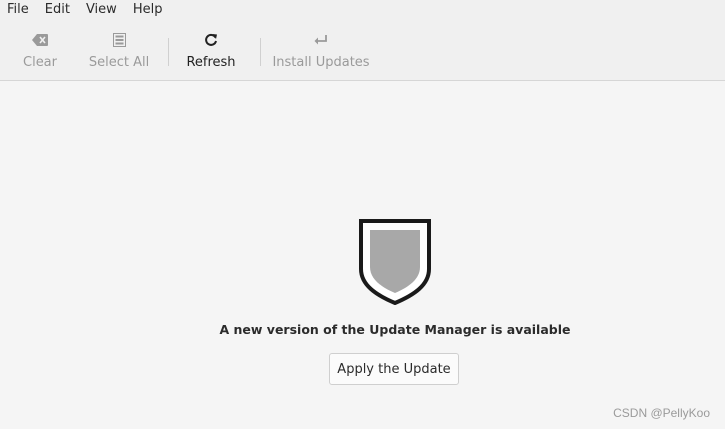 The height and width of the screenshot is (429, 725). I want to click on backspace-icon, so click(40, 40).